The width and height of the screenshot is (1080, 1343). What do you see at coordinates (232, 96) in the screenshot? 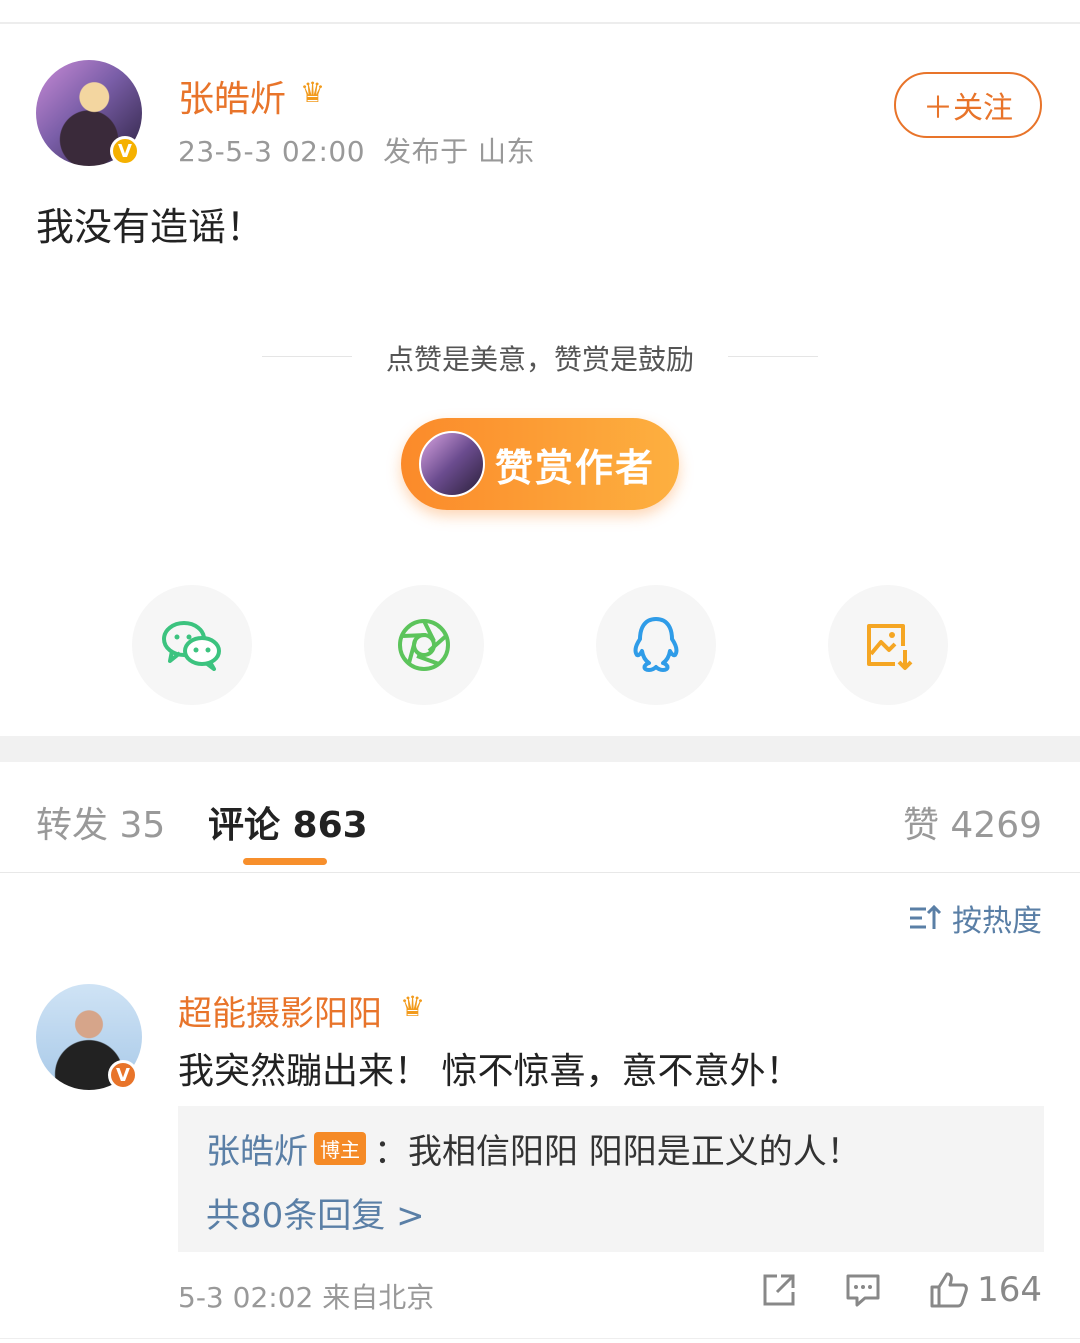
I see `author-name: 张皓炘` at bounding box center [232, 96].